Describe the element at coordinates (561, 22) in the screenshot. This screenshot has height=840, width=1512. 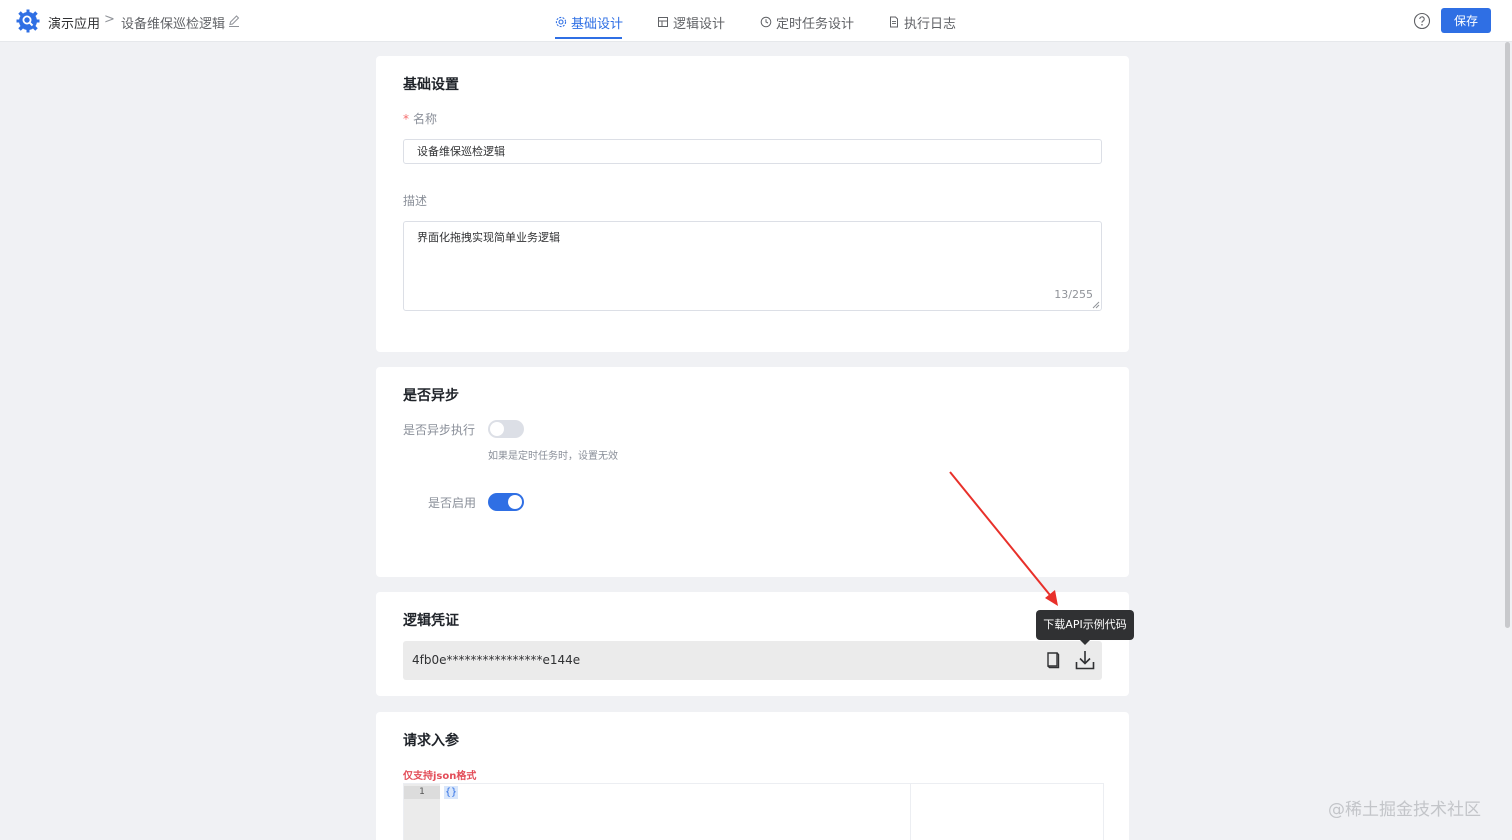
I see `gear-icon` at that location.